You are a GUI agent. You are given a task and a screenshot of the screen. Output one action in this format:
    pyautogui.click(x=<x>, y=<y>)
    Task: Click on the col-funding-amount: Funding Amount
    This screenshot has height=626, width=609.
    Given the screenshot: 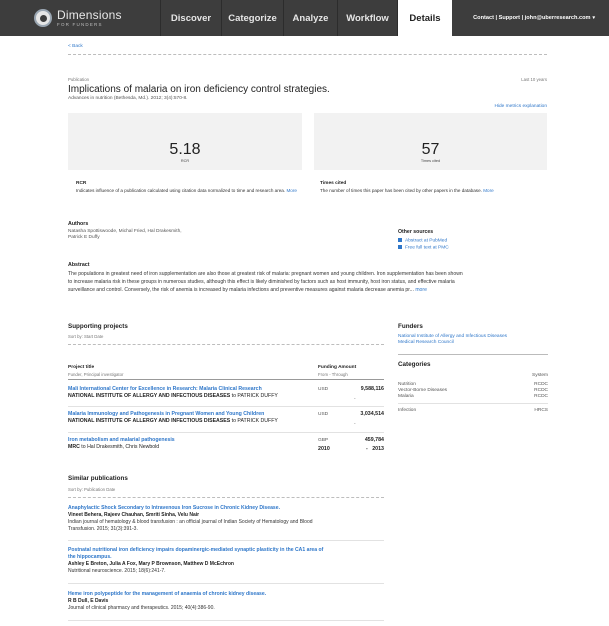 What is the action you would take?
    pyautogui.click(x=337, y=367)
    